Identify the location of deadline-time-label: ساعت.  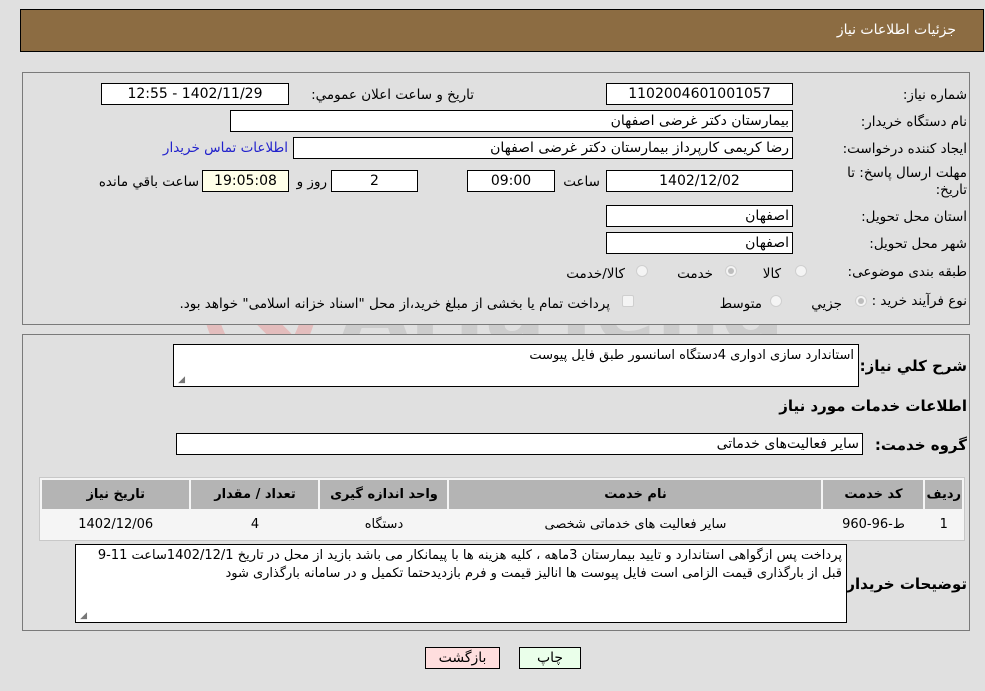
(581, 182).